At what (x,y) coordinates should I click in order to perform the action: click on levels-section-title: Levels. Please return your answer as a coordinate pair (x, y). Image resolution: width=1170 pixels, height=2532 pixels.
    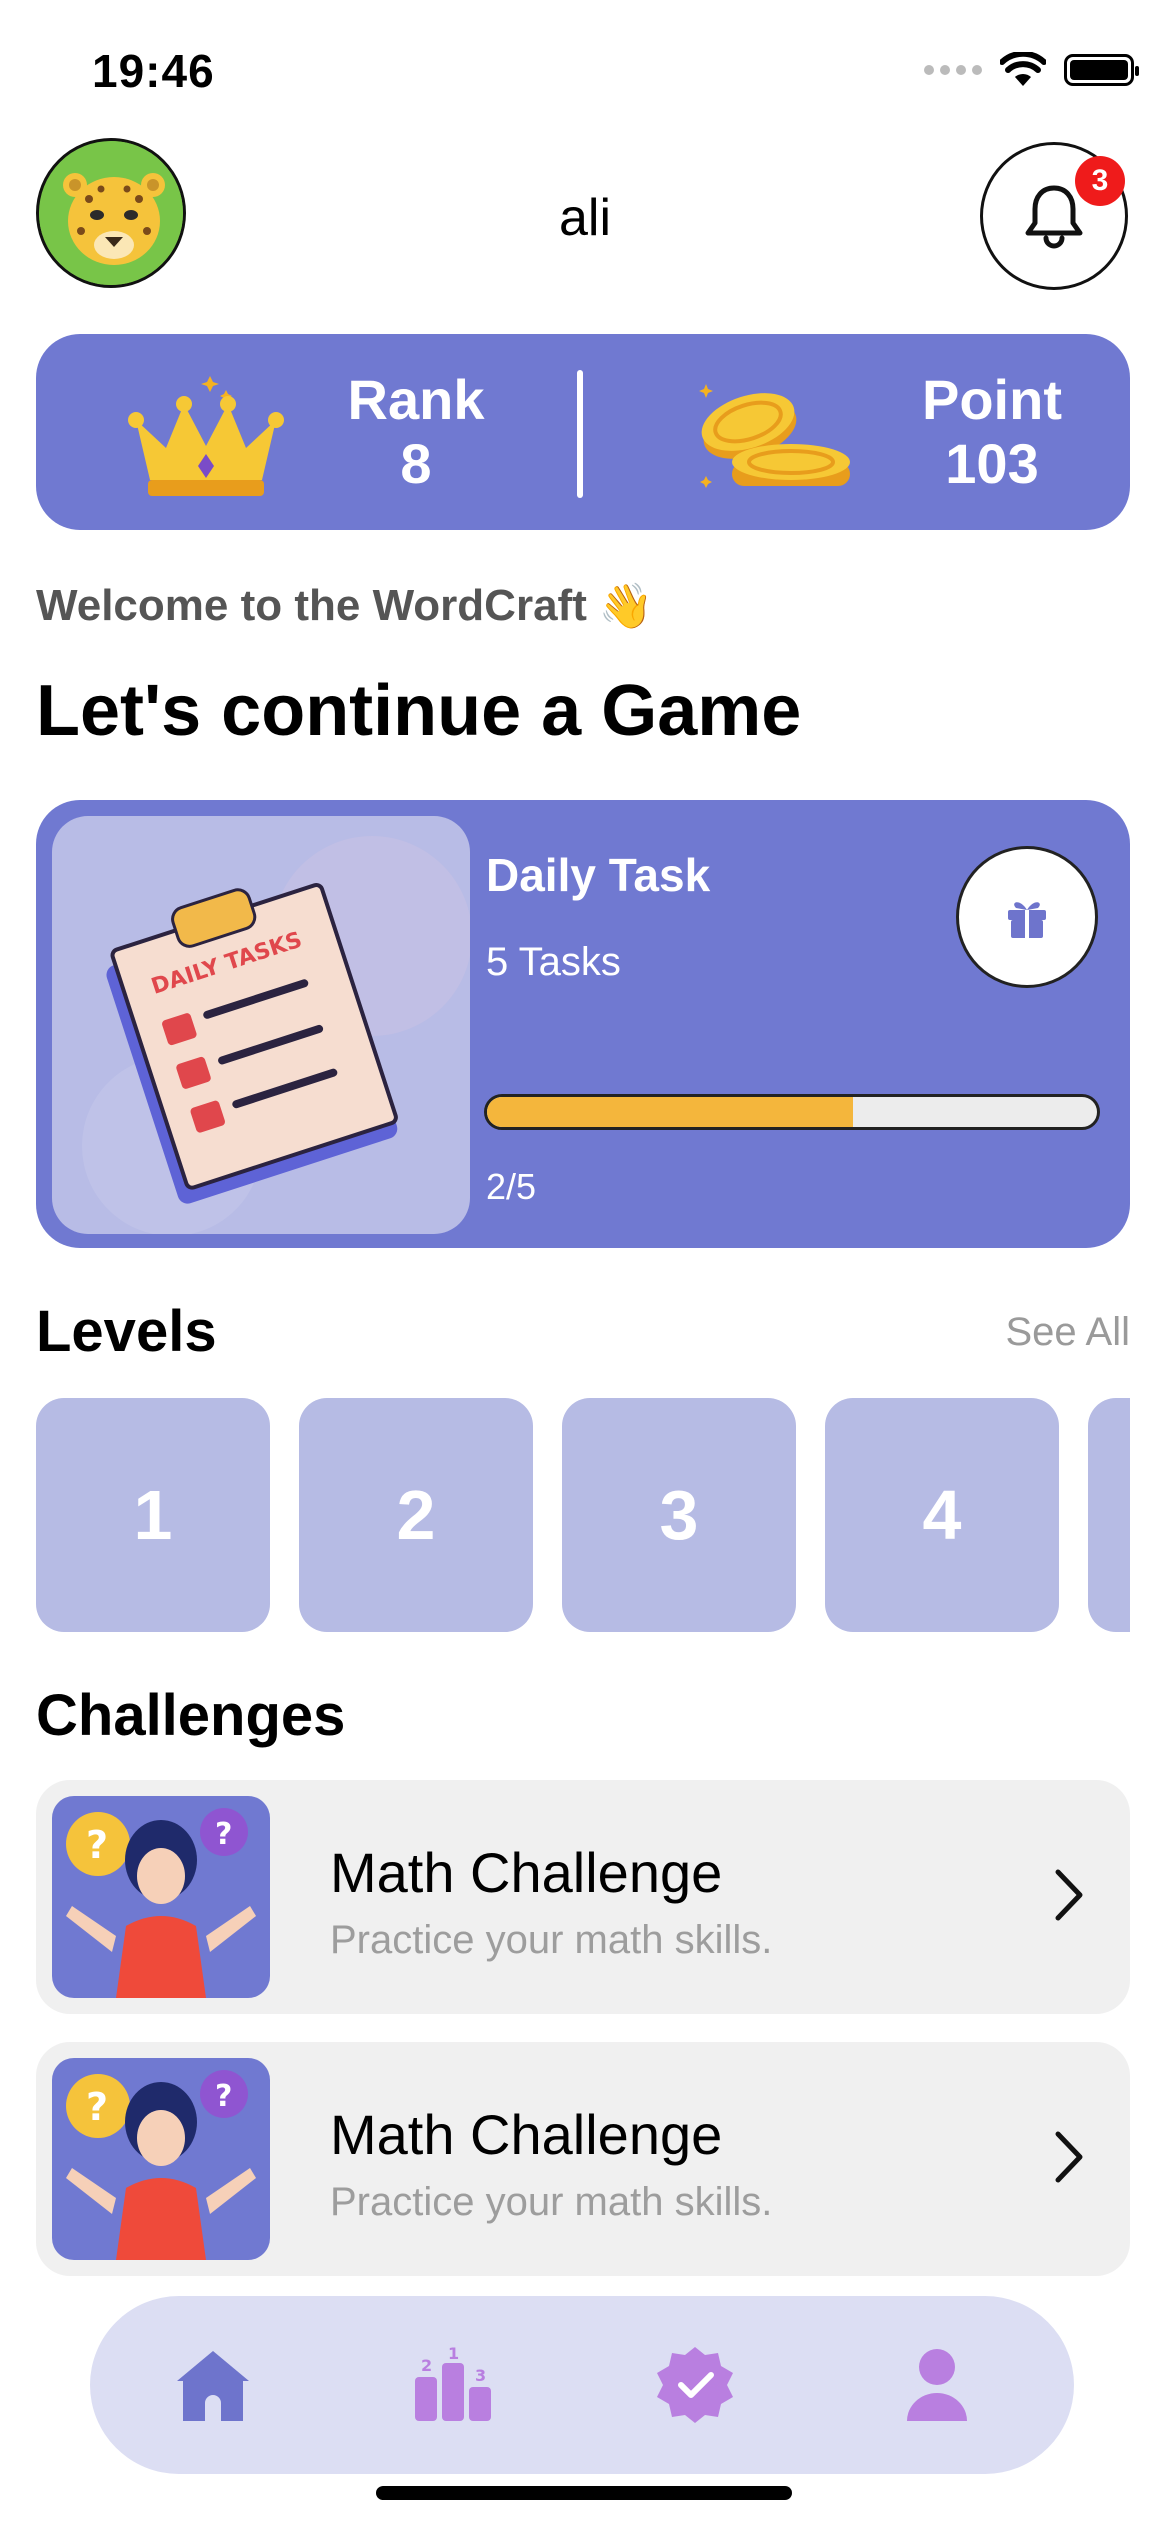
    Looking at the image, I should click on (126, 1331).